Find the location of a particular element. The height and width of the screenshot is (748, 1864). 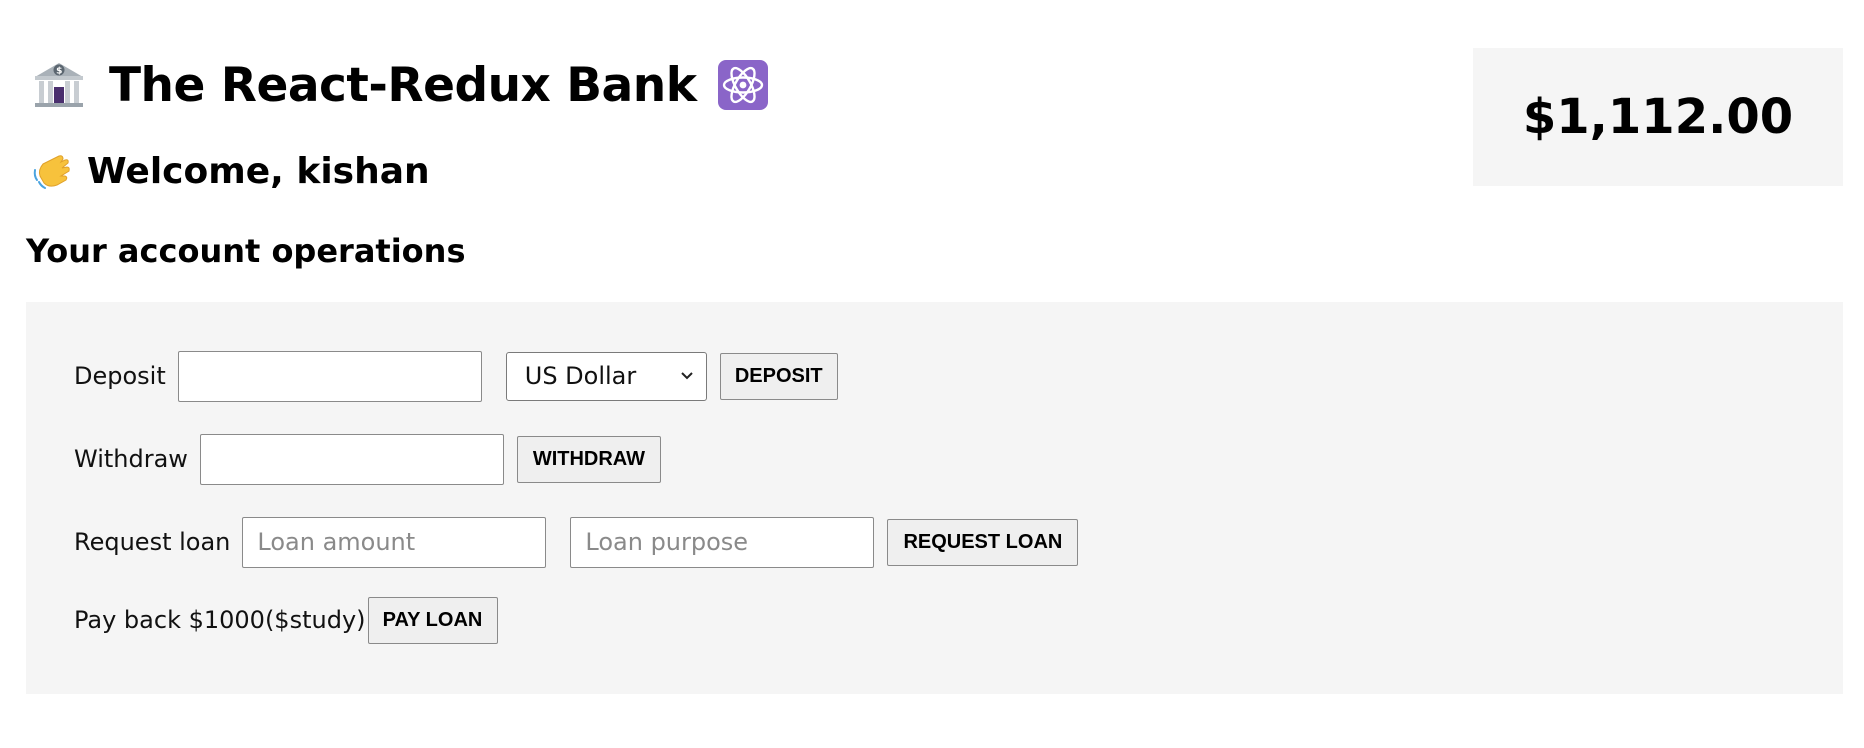

welcome-text: Welcome, kishan is located at coordinates (258, 171).